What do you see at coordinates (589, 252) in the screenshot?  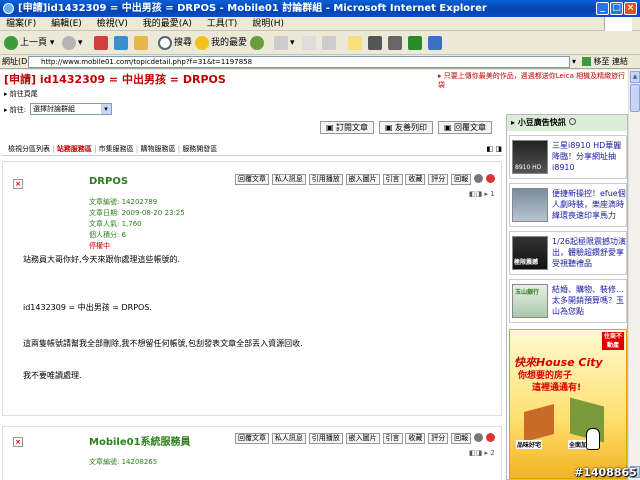 I see `ad-text: 1/26起極限震撼功演出，體驗超鑽舒愛享受視聽禮品` at bounding box center [589, 252].